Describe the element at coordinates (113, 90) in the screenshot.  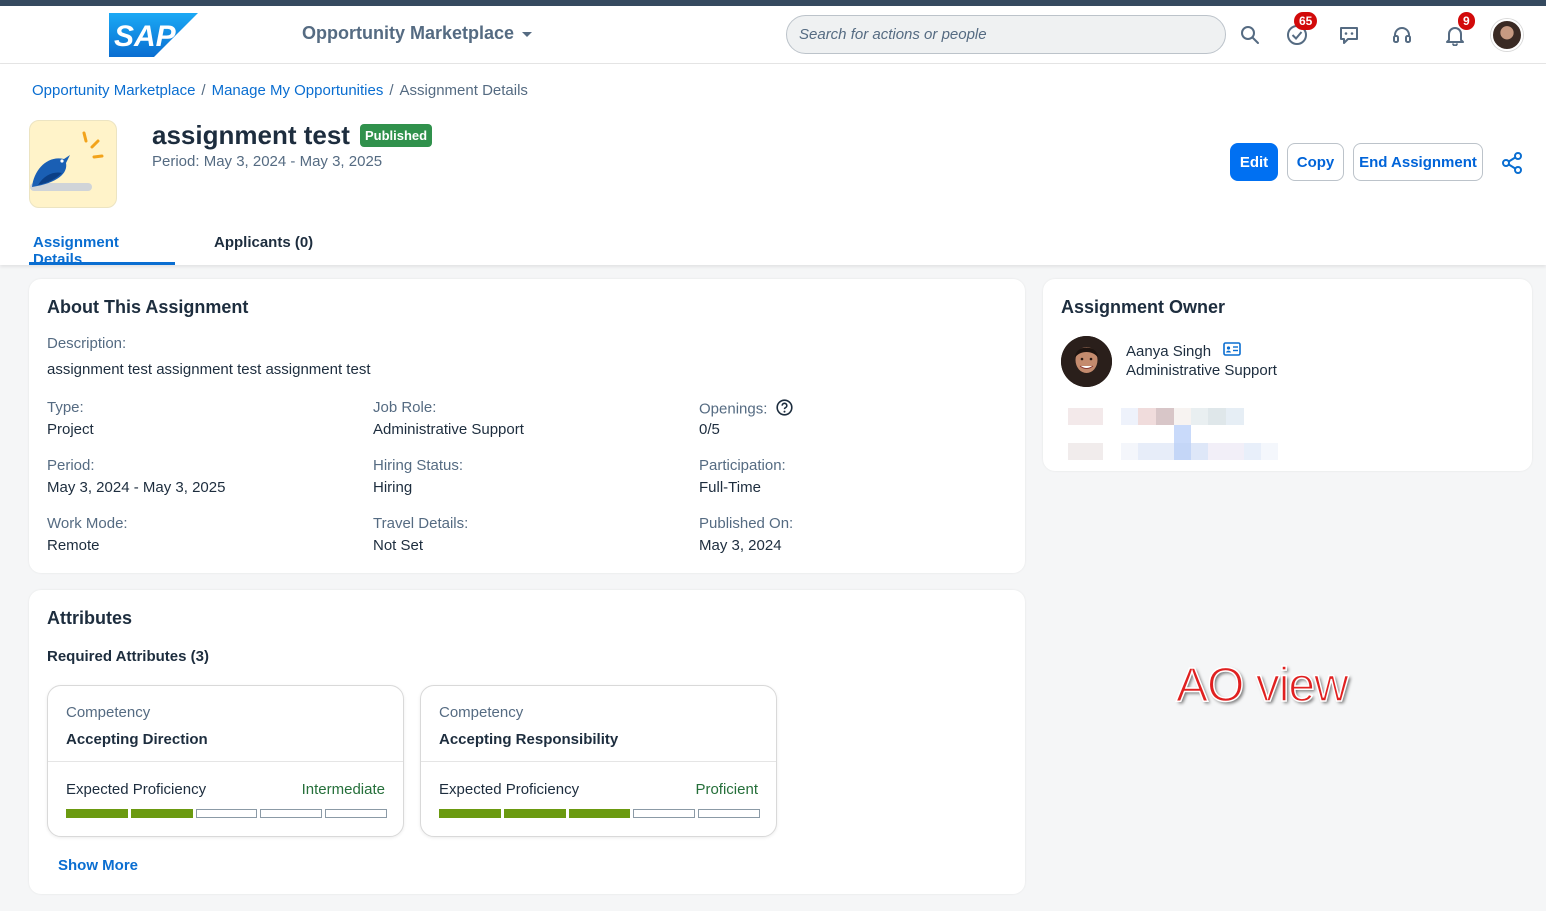
I see `breadcrumb-link-opportunity-marketplace: Opportunity Marketplace` at that location.